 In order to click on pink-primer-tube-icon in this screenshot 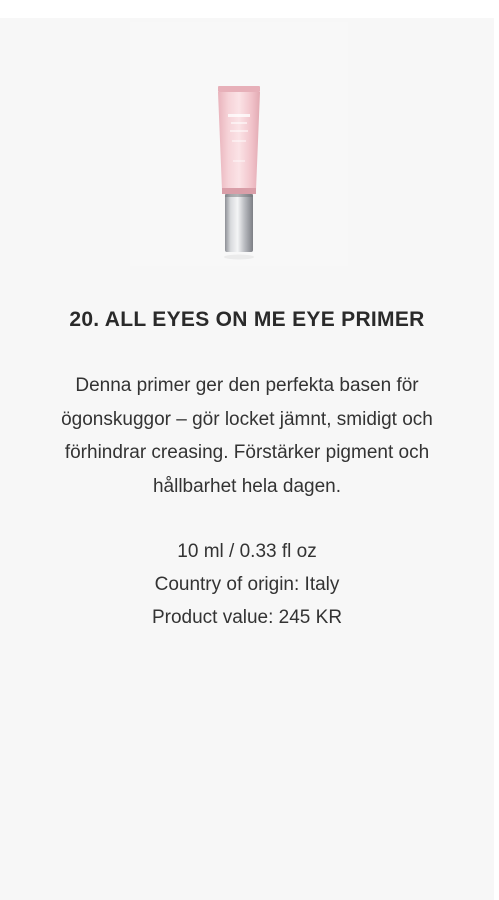, I will do `click(239, 173)`.